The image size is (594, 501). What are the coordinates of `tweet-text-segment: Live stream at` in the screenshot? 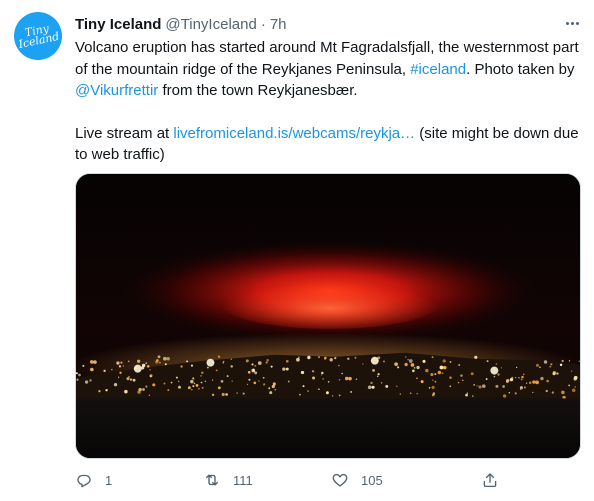 It's located at (124, 133).